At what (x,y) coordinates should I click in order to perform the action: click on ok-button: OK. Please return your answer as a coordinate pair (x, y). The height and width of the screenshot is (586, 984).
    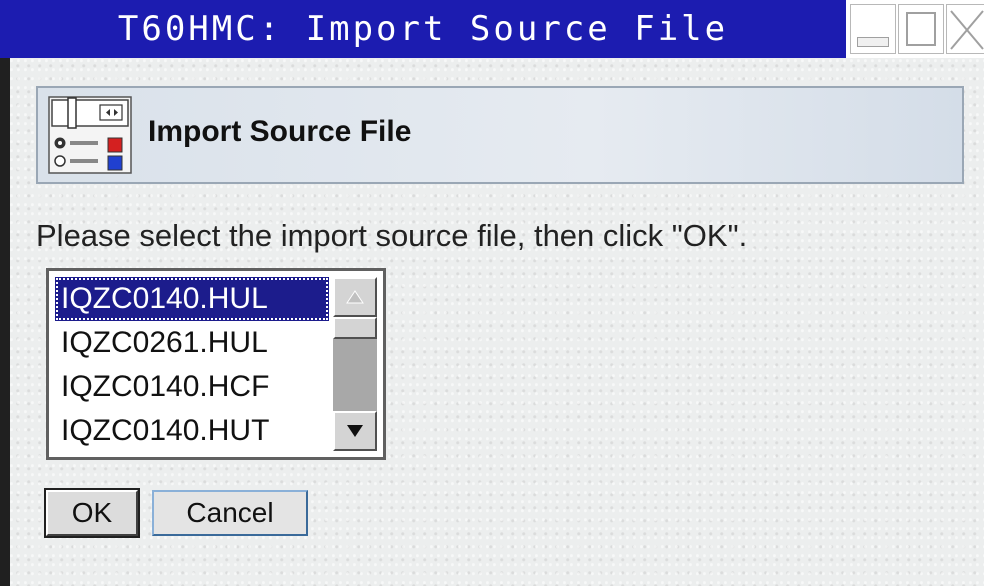
    Looking at the image, I should click on (92, 513).